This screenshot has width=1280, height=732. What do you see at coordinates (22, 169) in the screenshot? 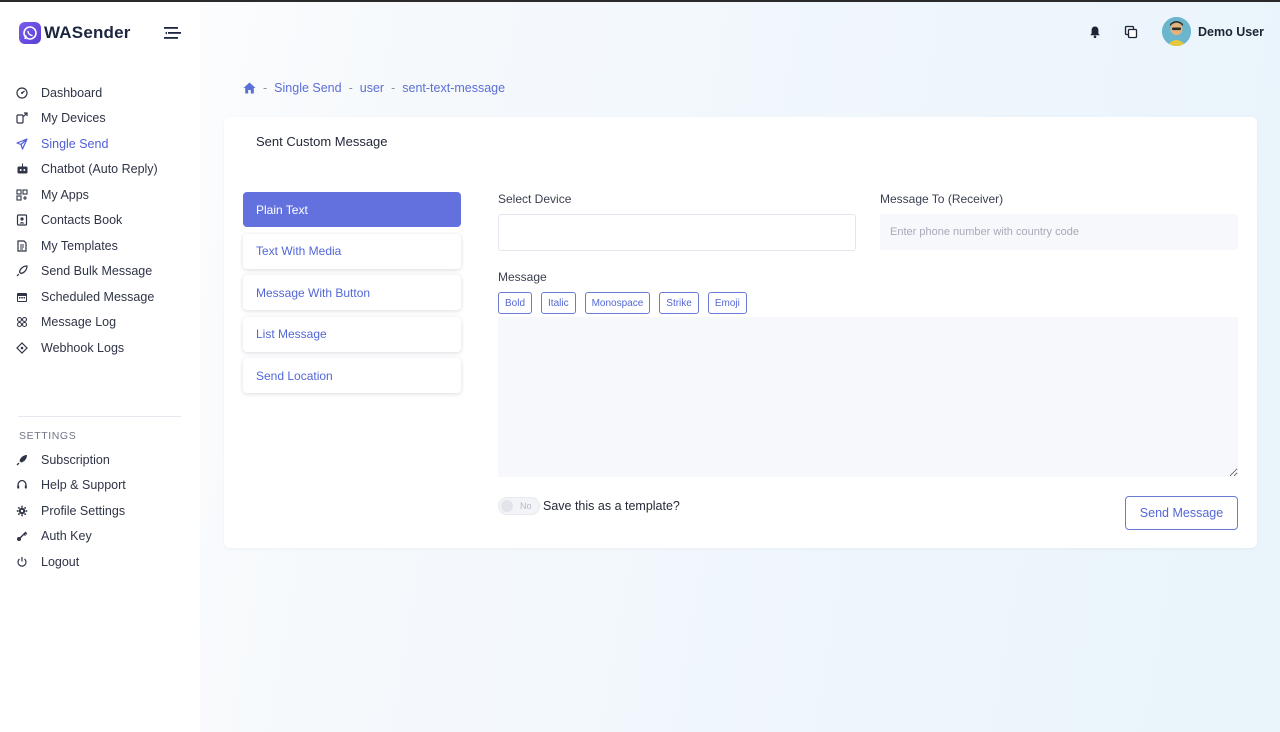
I see `robot-icon` at bounding box center [22, 169].